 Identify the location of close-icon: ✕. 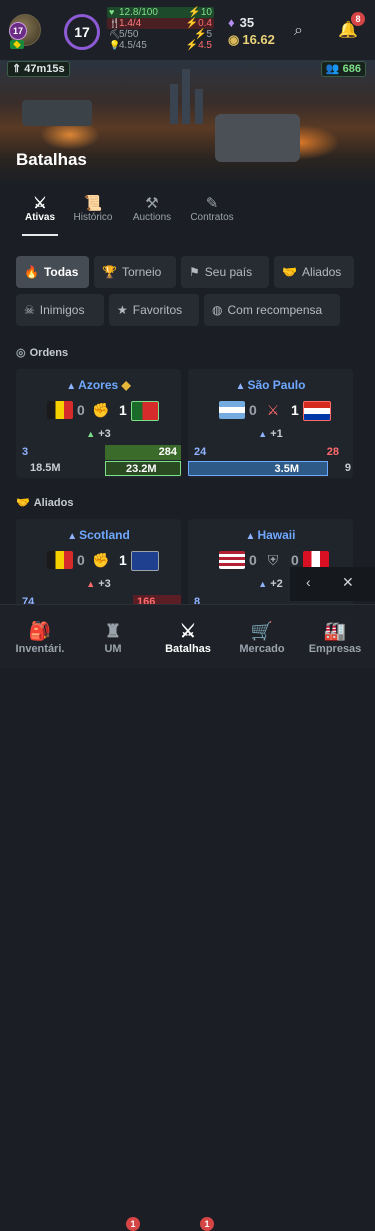
(348, 582).